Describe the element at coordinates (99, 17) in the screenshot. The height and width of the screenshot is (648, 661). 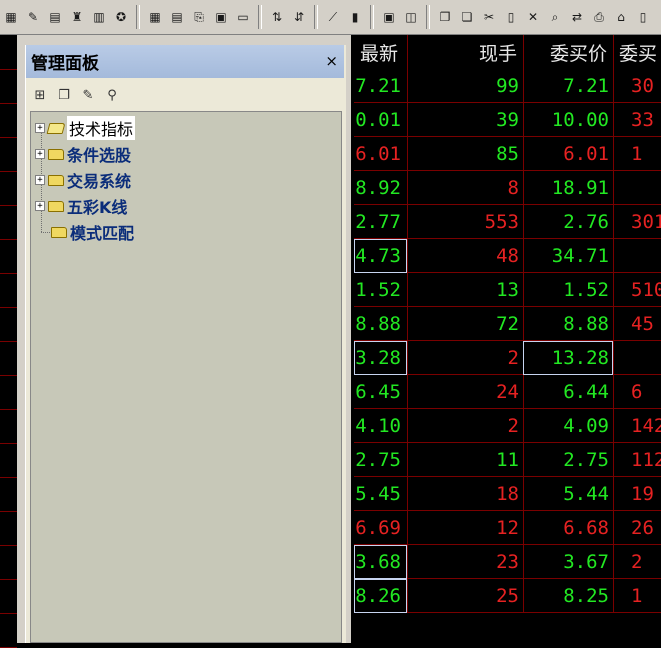
I see `kline-color-button: ▥` at that location.